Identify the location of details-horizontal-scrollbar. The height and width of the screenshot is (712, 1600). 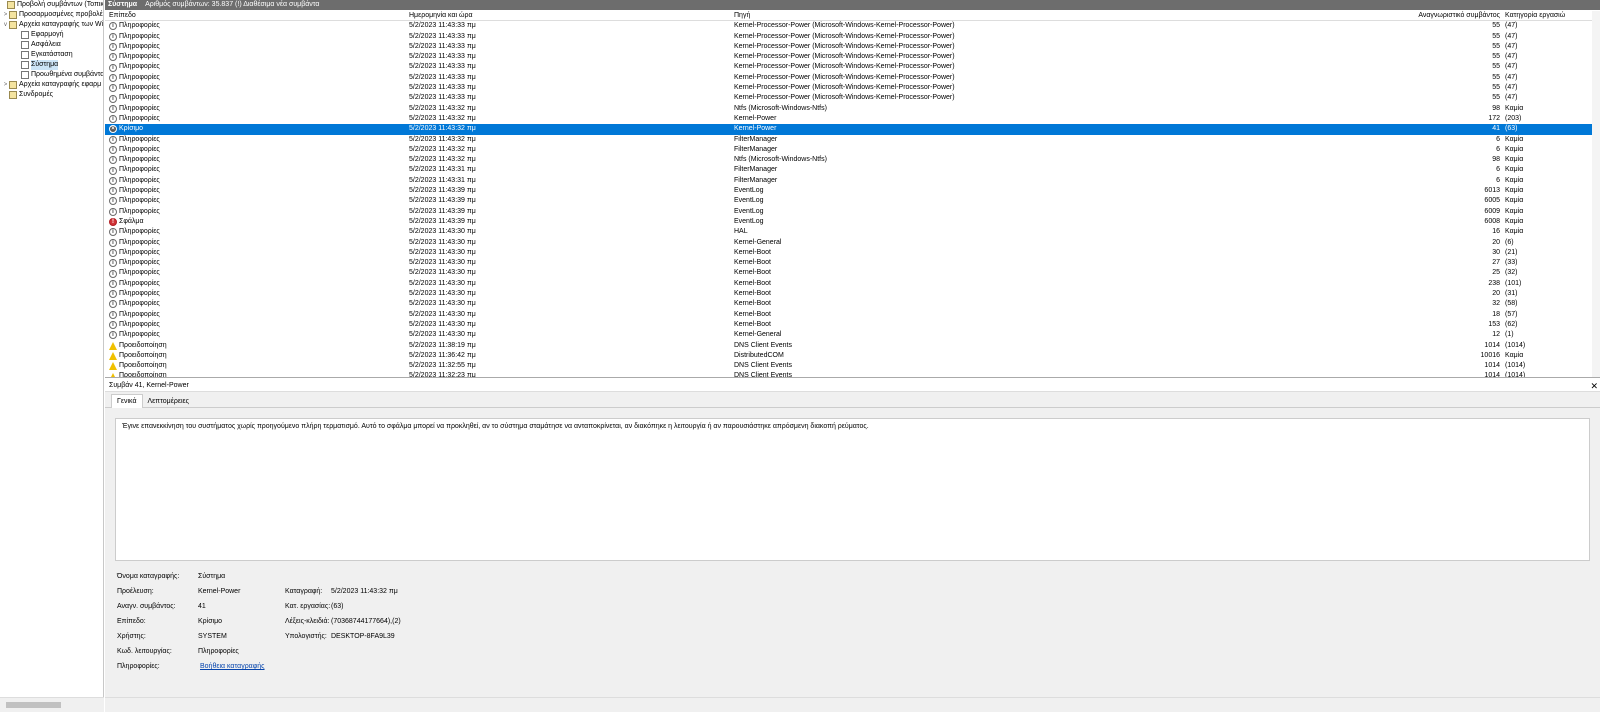
(852, 704).